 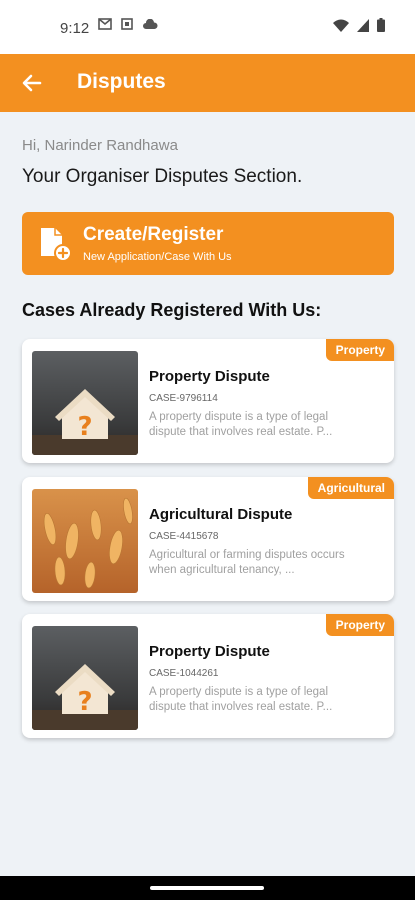 What do you see at coordinates (363, 25) in the screenshot?
I see `signal-icon` at bounding box center [363, 25].